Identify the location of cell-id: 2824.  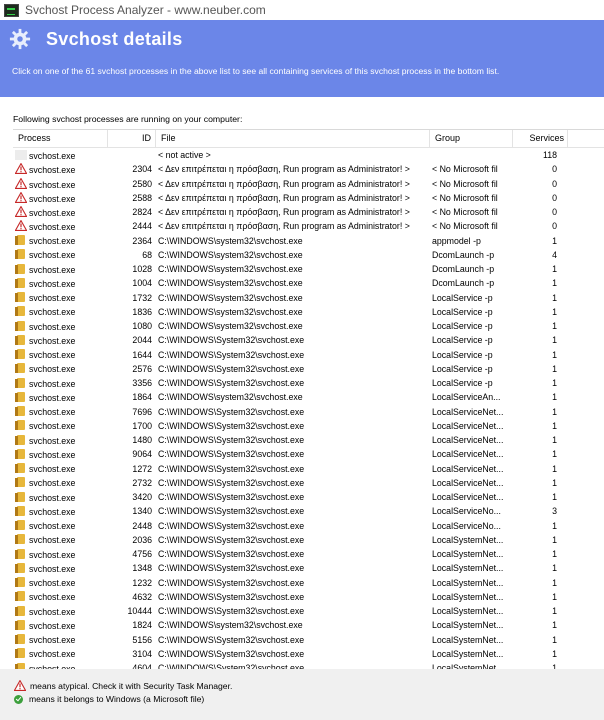
(142, 212).